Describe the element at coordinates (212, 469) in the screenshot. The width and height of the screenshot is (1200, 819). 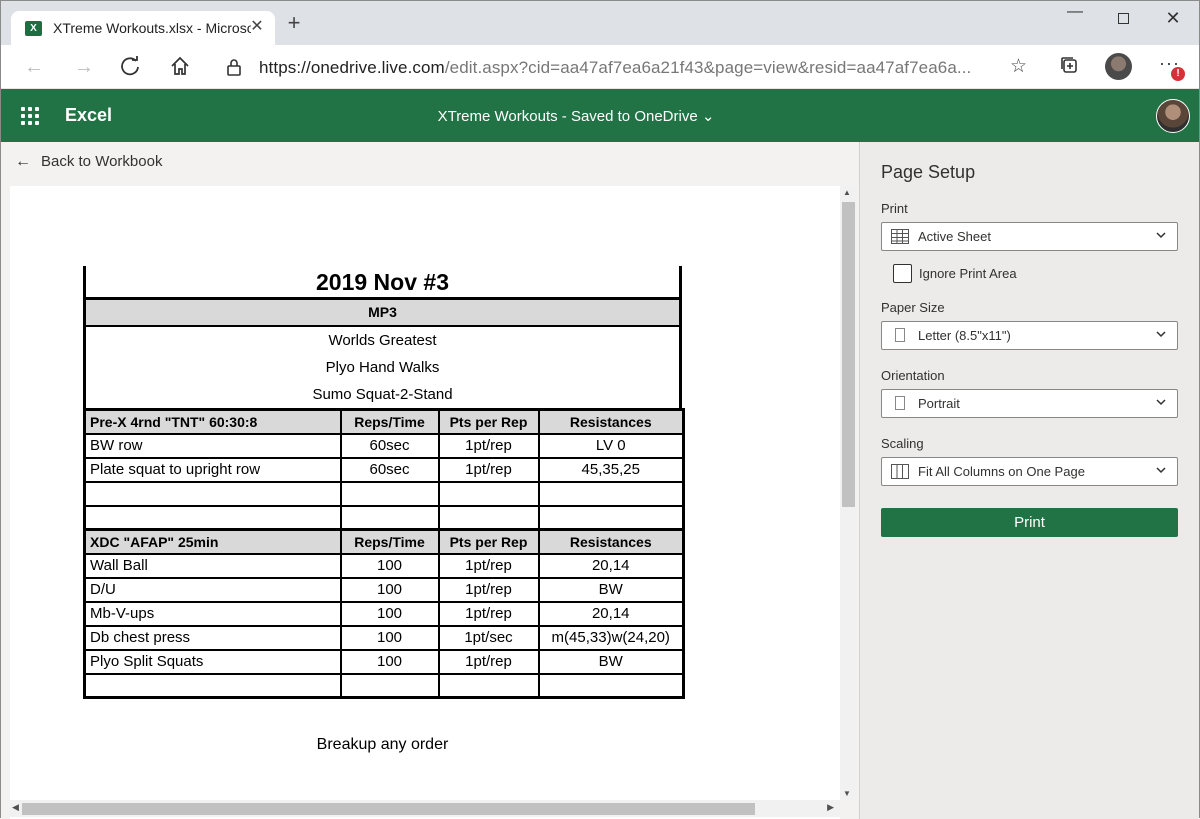
I see `table-cell: Plate squat to upright row` at that location.